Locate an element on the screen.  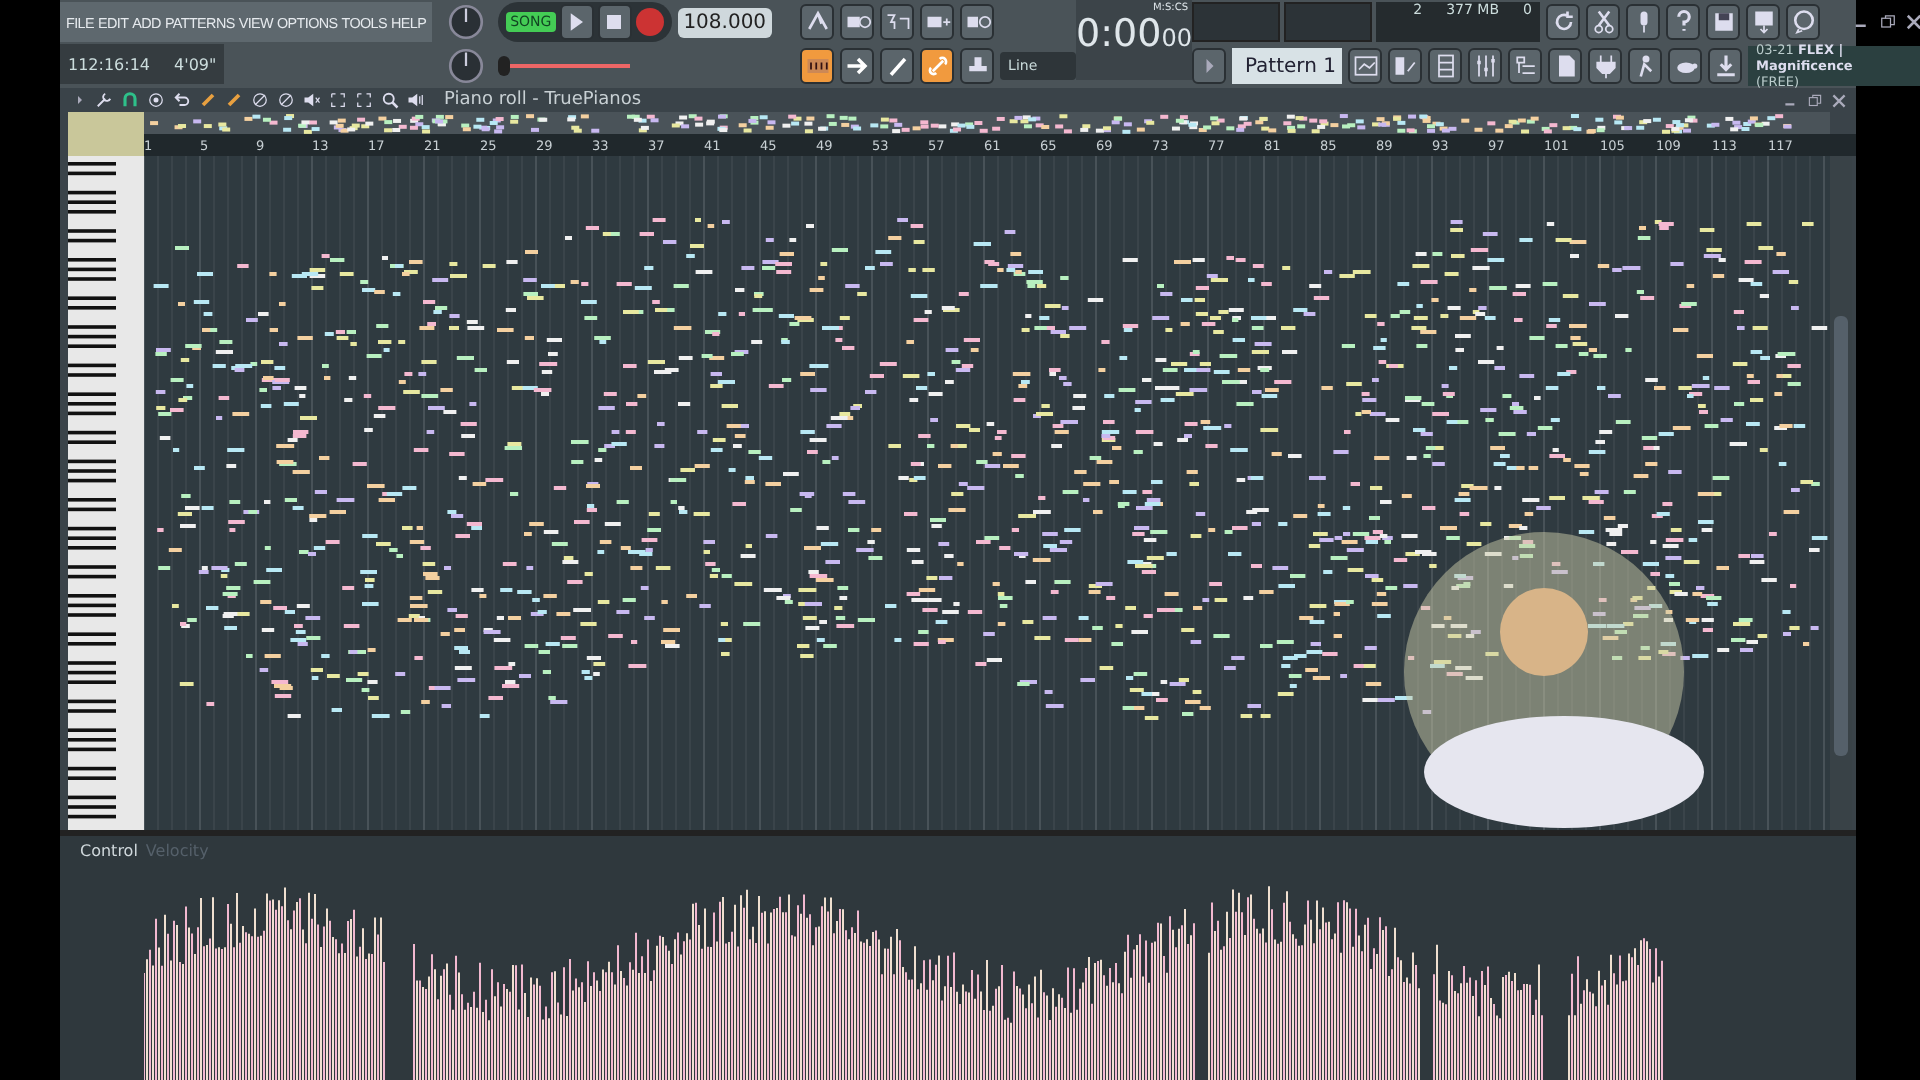
pianoroll-button is located at coordinates (1405, 66).